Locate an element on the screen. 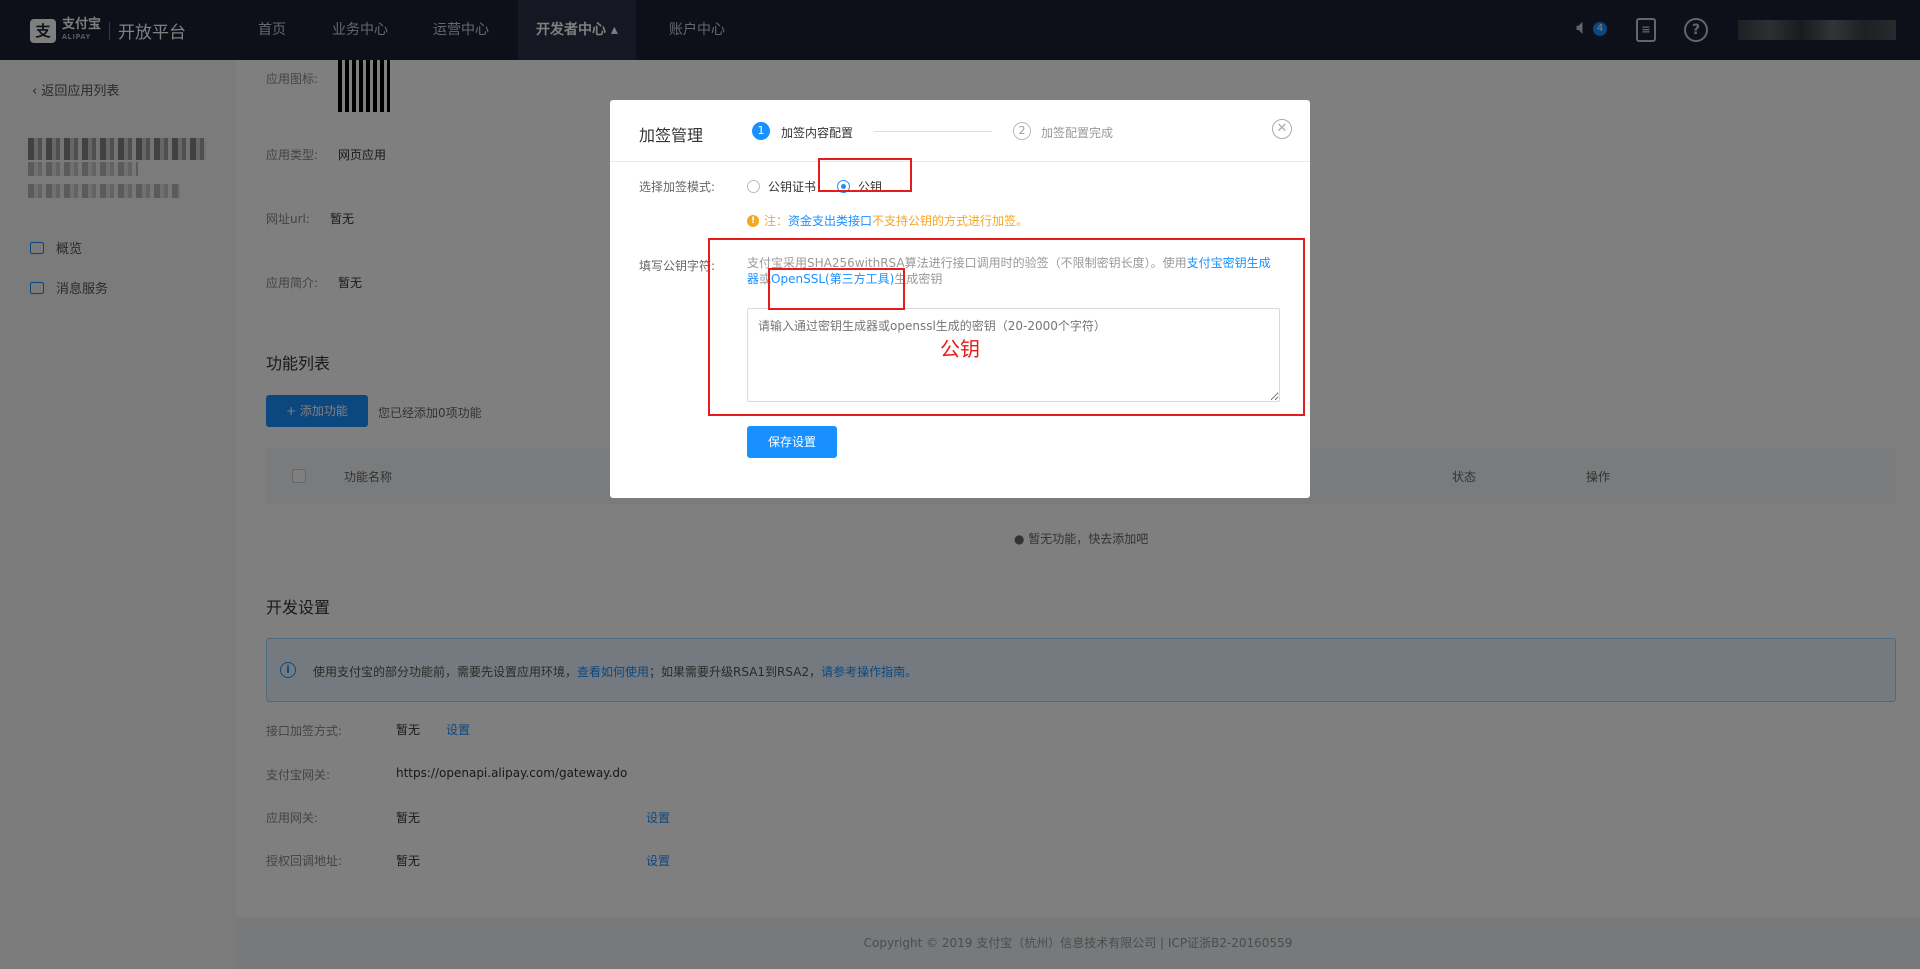  sign-mode-label: 选择加签模式: is located at coordinates (677, 187).